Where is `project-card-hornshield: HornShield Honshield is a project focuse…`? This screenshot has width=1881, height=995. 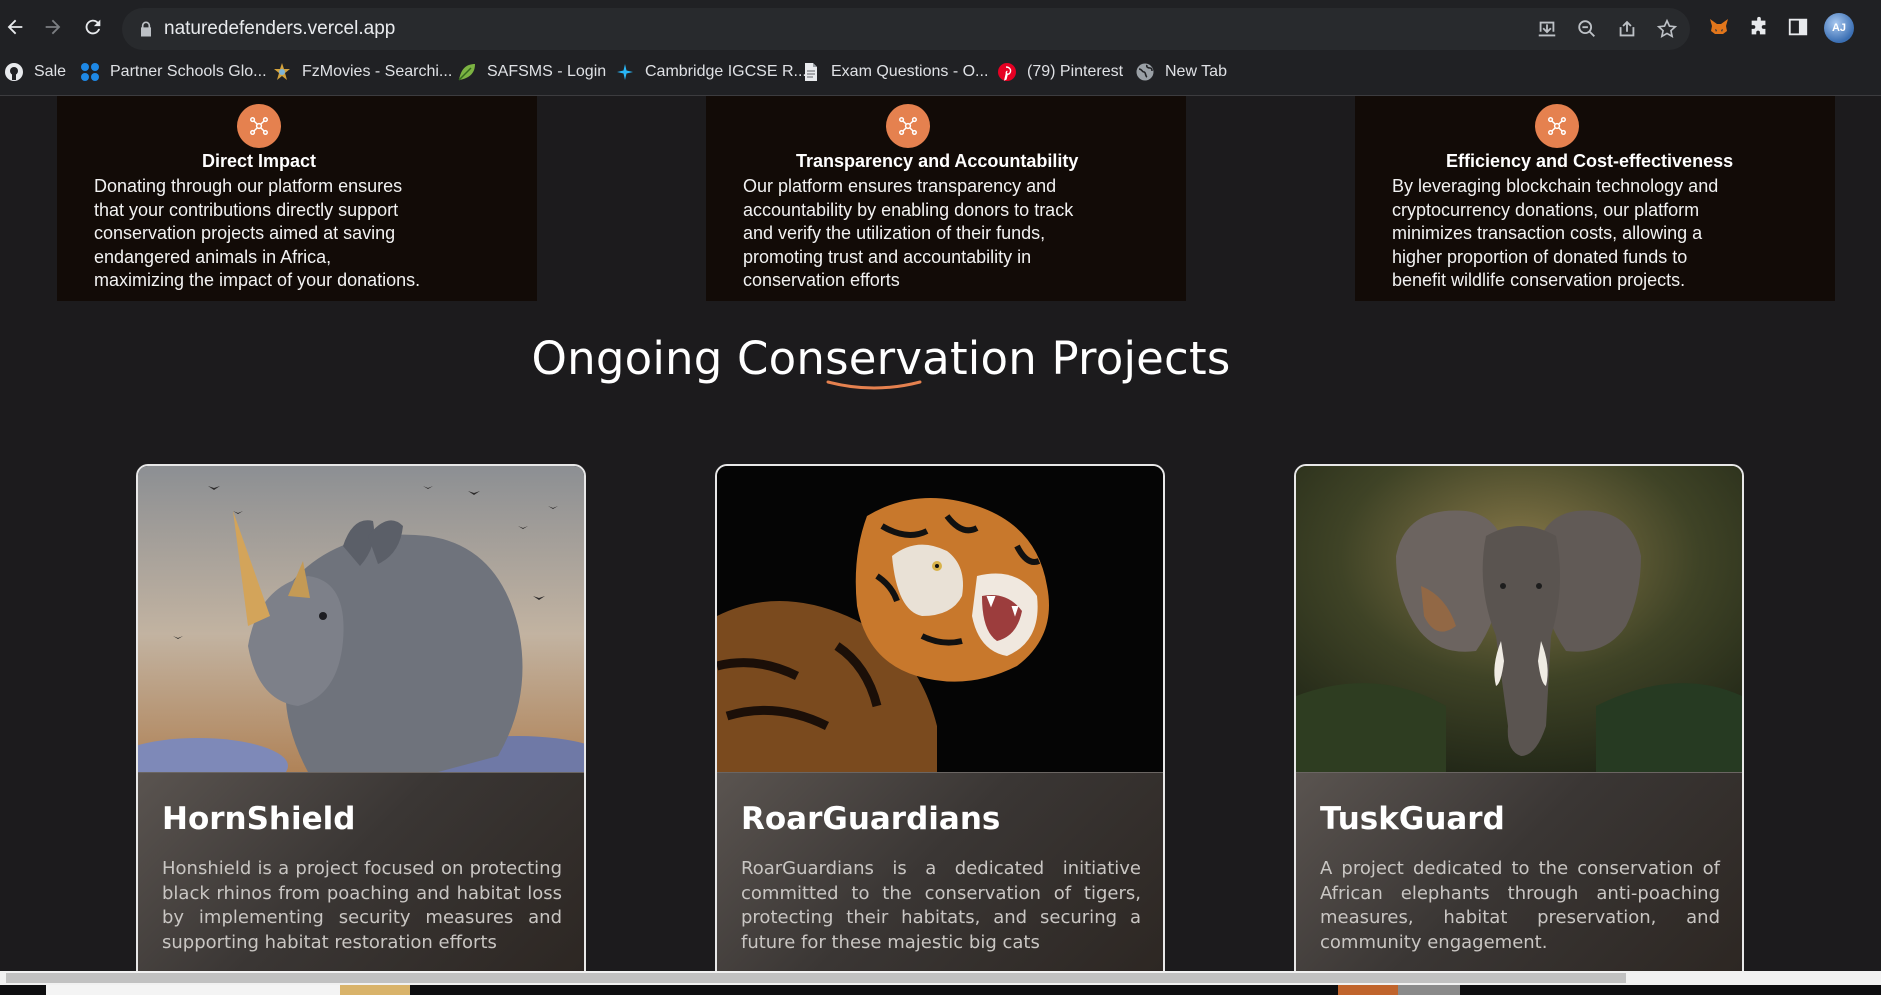 project-card-hornshield: HornShield Honshield is a project focuse… is located at coordinates (361, 717).